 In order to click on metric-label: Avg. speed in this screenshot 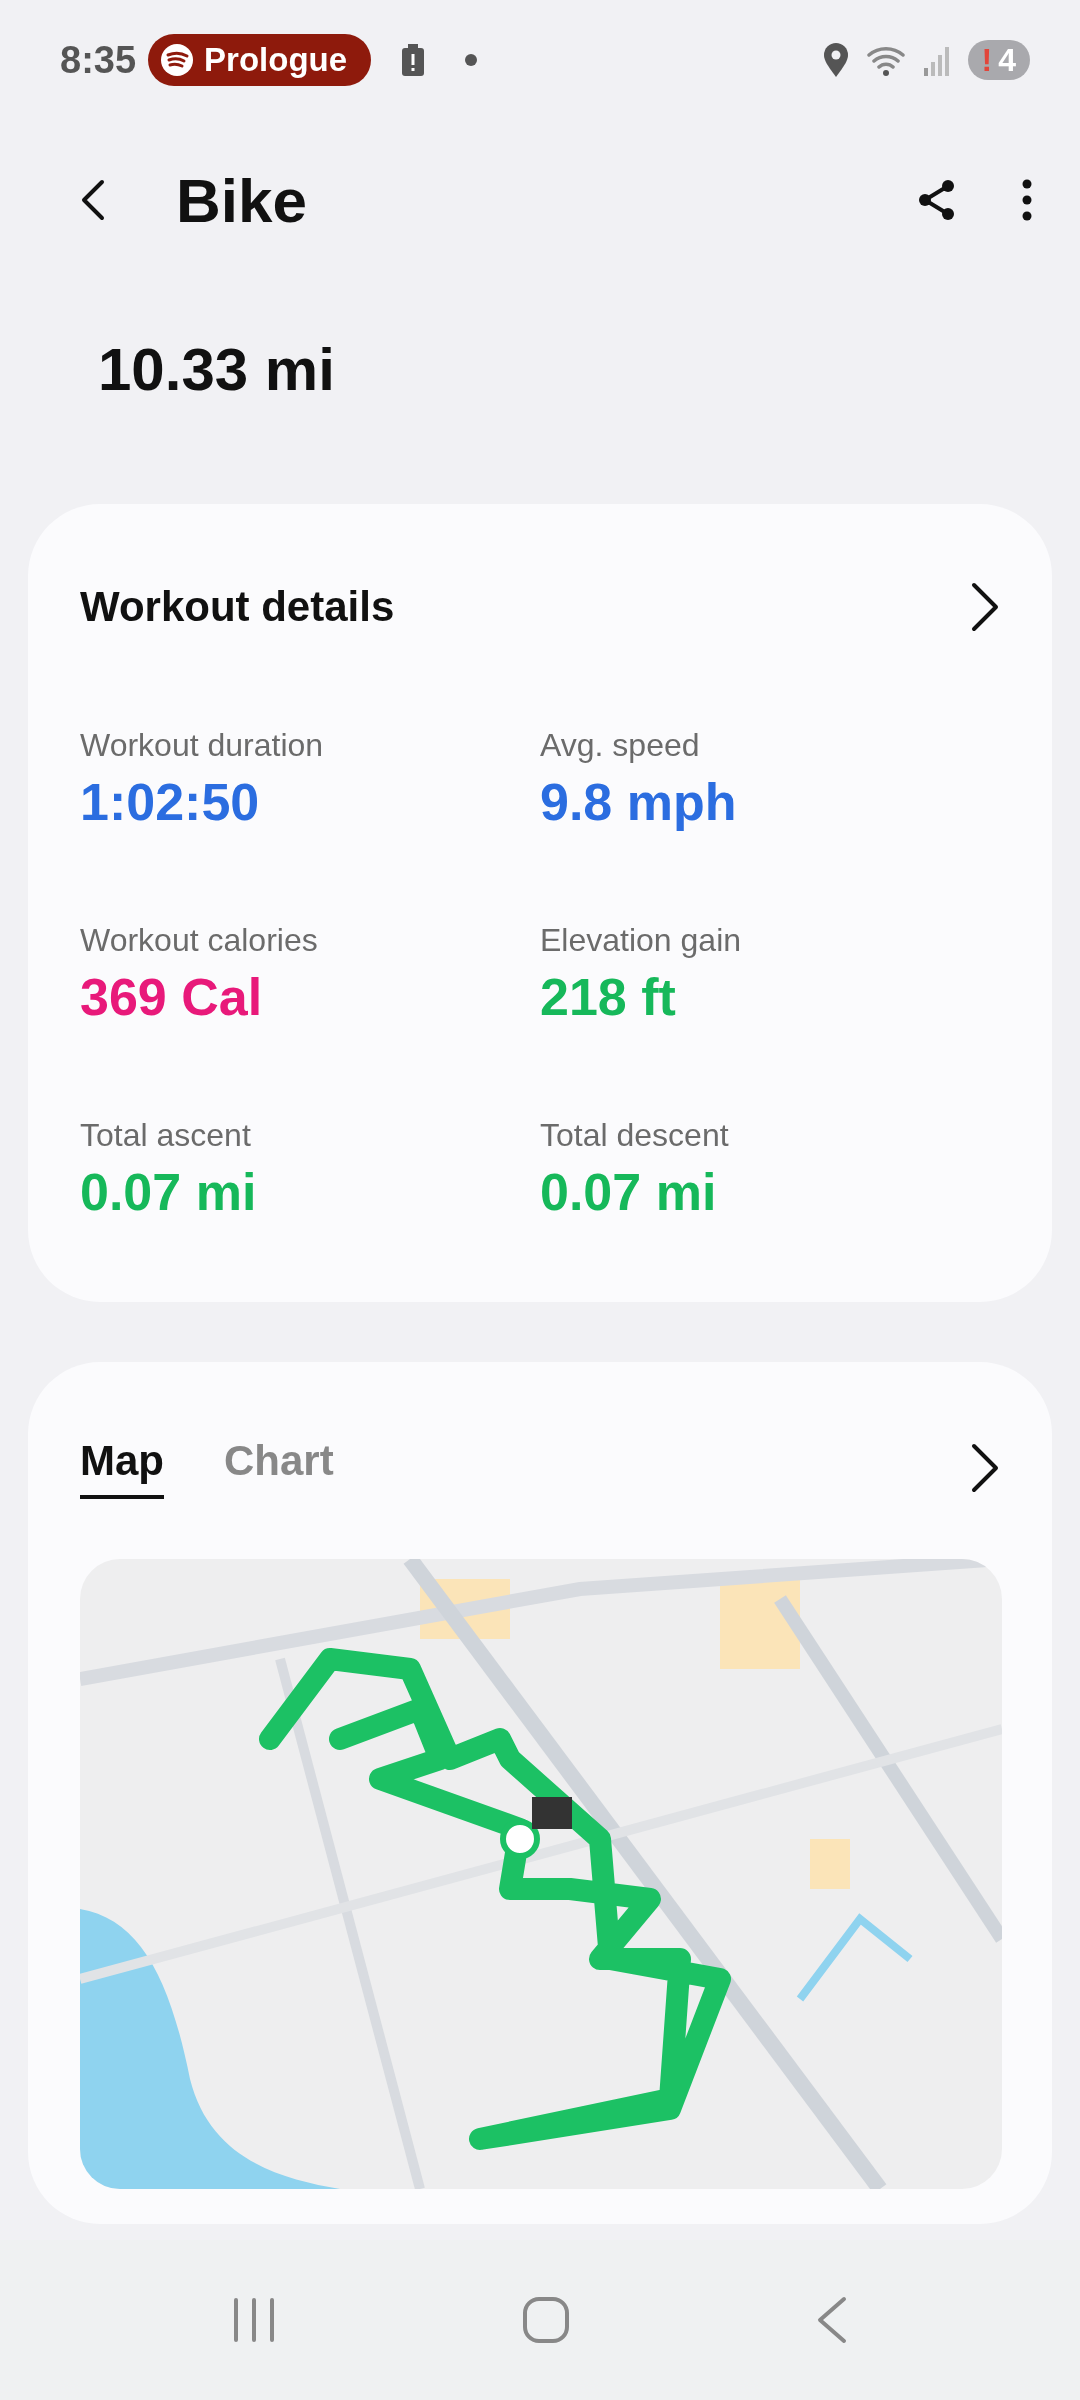, I will do `click(620, 745)`.